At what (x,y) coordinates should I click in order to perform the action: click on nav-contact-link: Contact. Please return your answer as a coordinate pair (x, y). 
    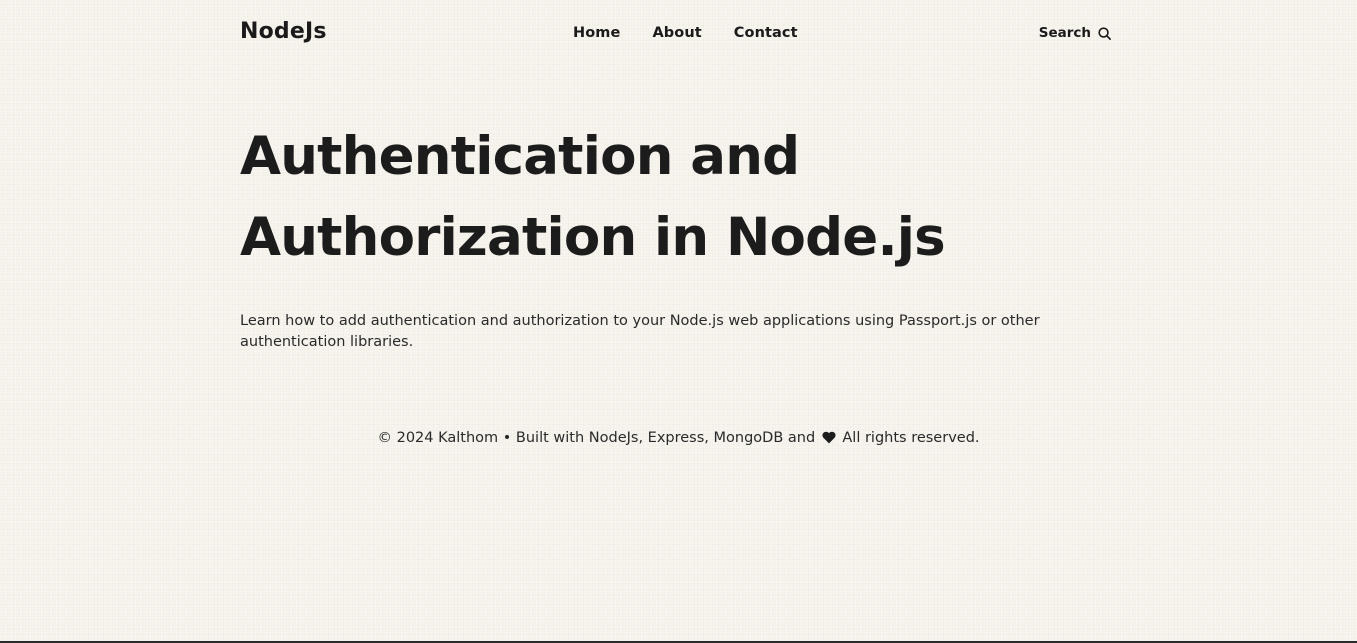
    Looking at the image, I should click on (766, 33).